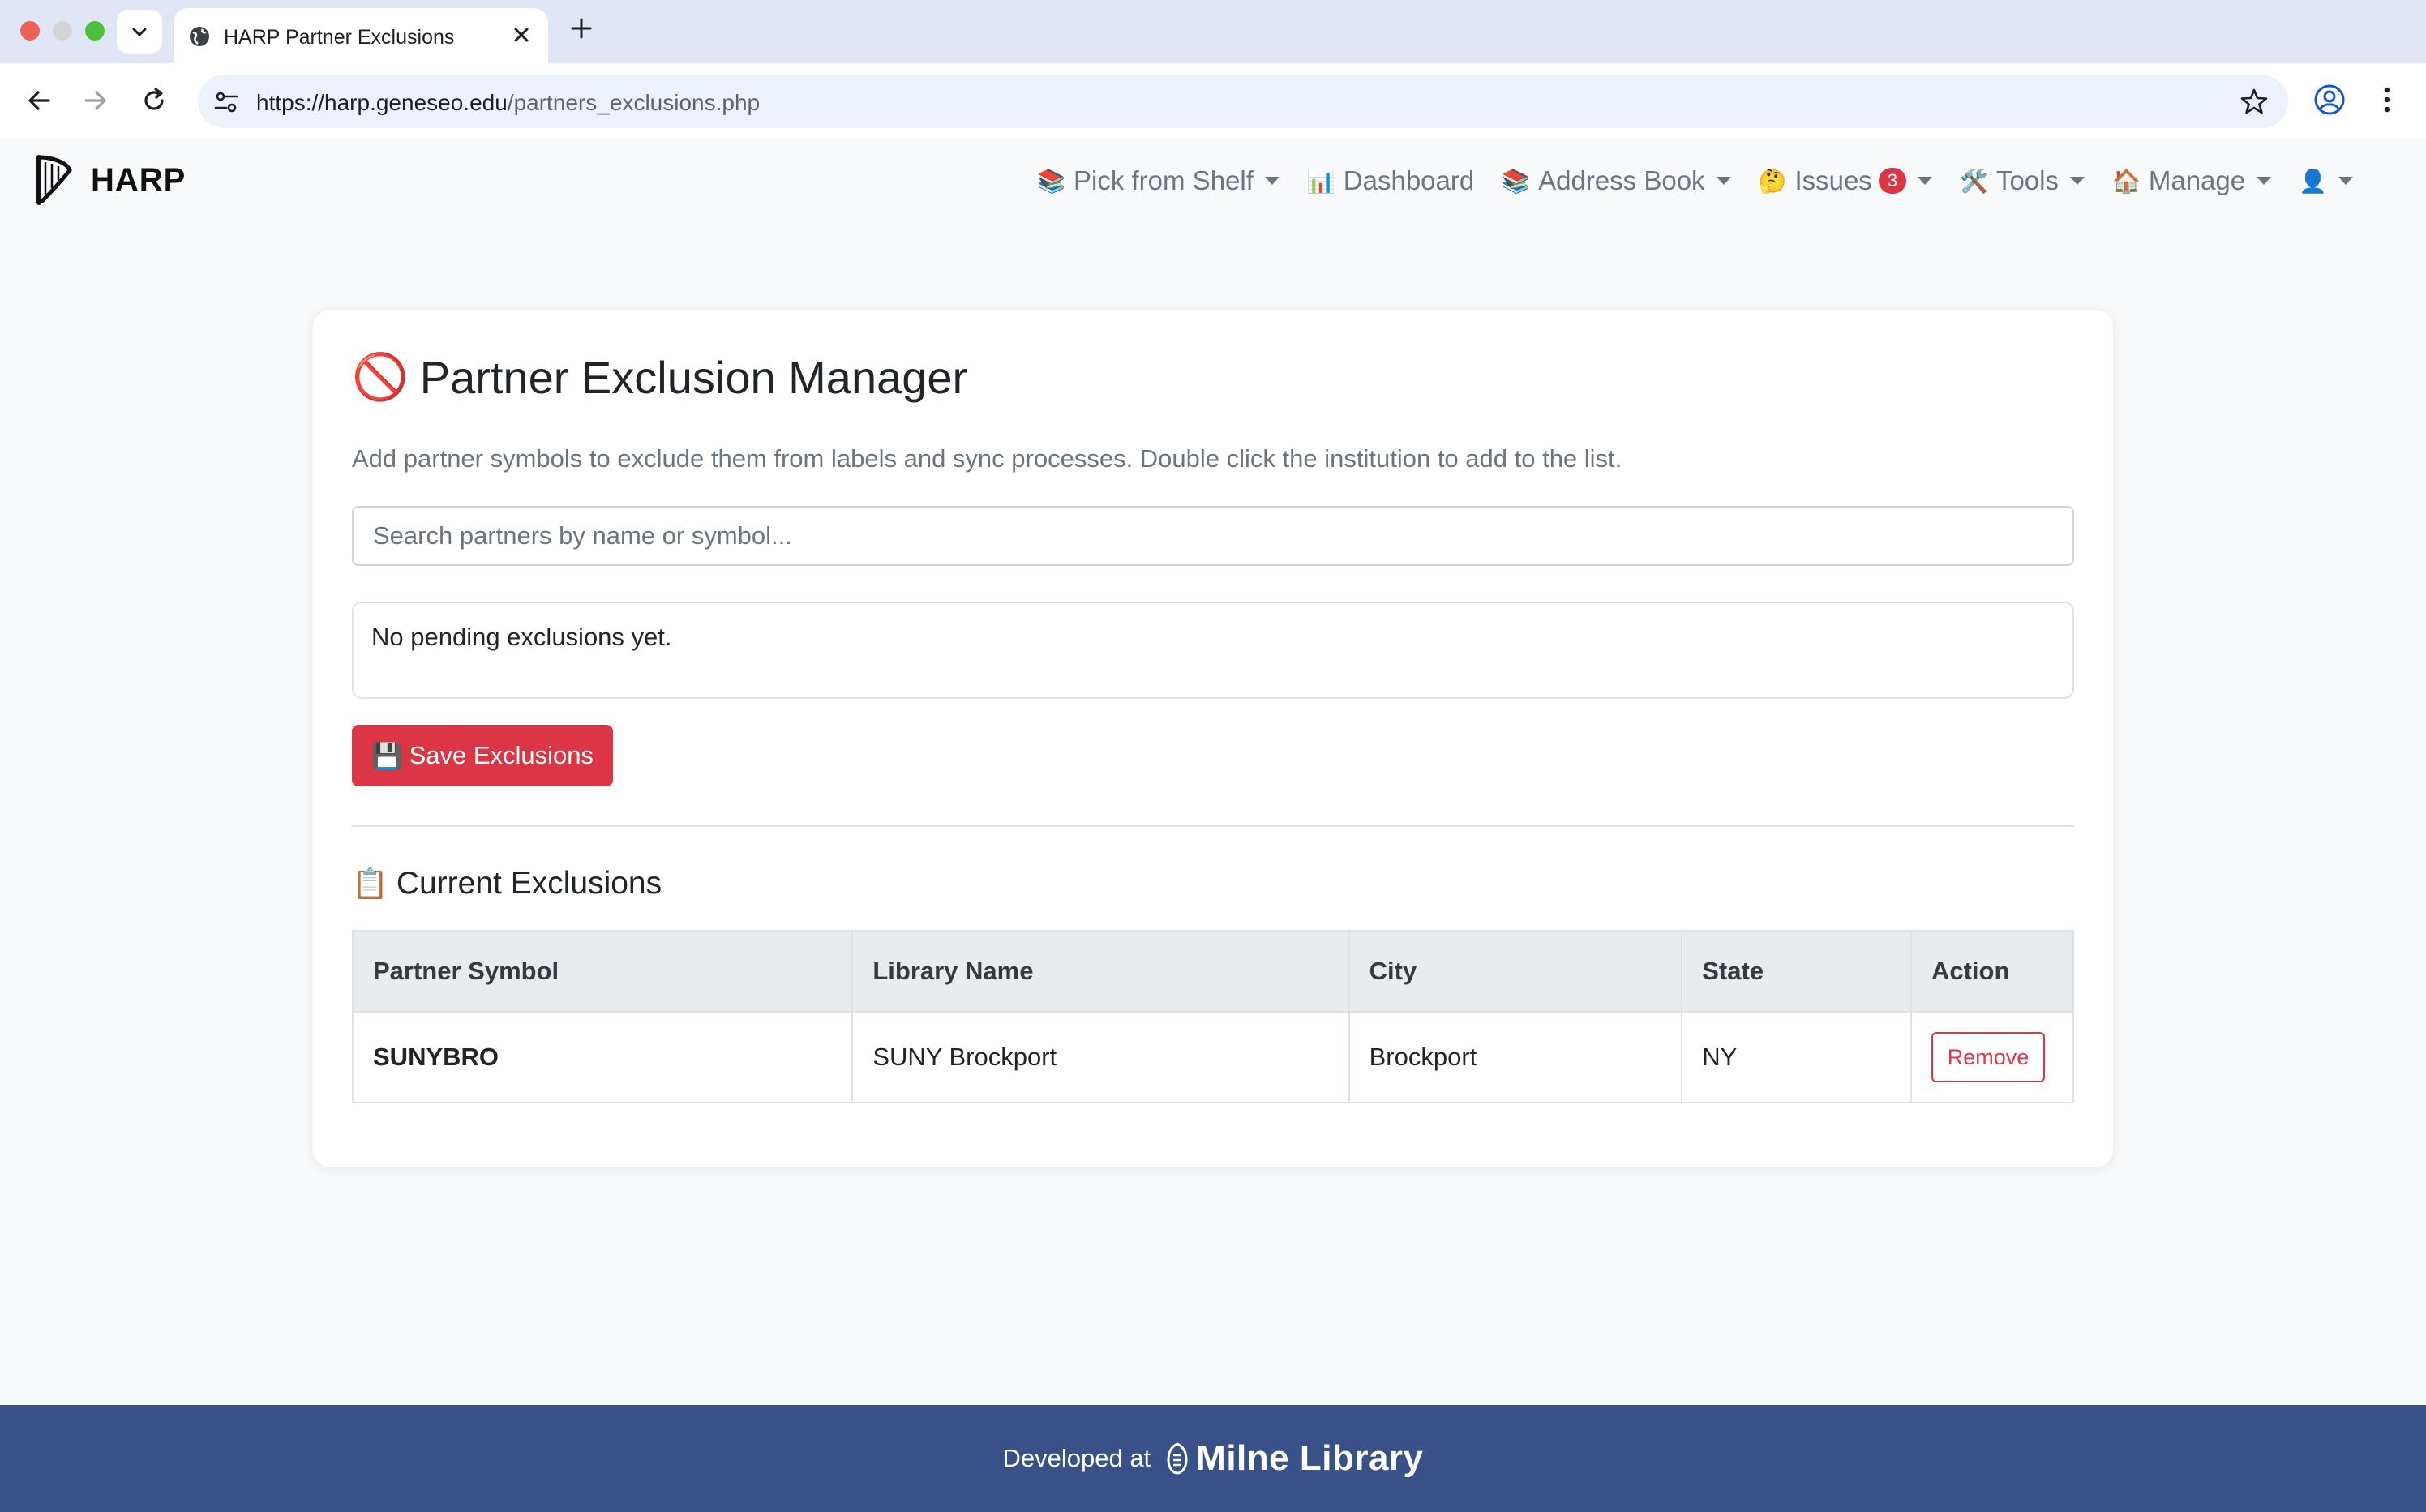 Image resolution: width=2426 pixels, height=1512 pixels. Describe the element at coordinates (2329, 100) in the screenshot. I see `profile-icon` at that location.